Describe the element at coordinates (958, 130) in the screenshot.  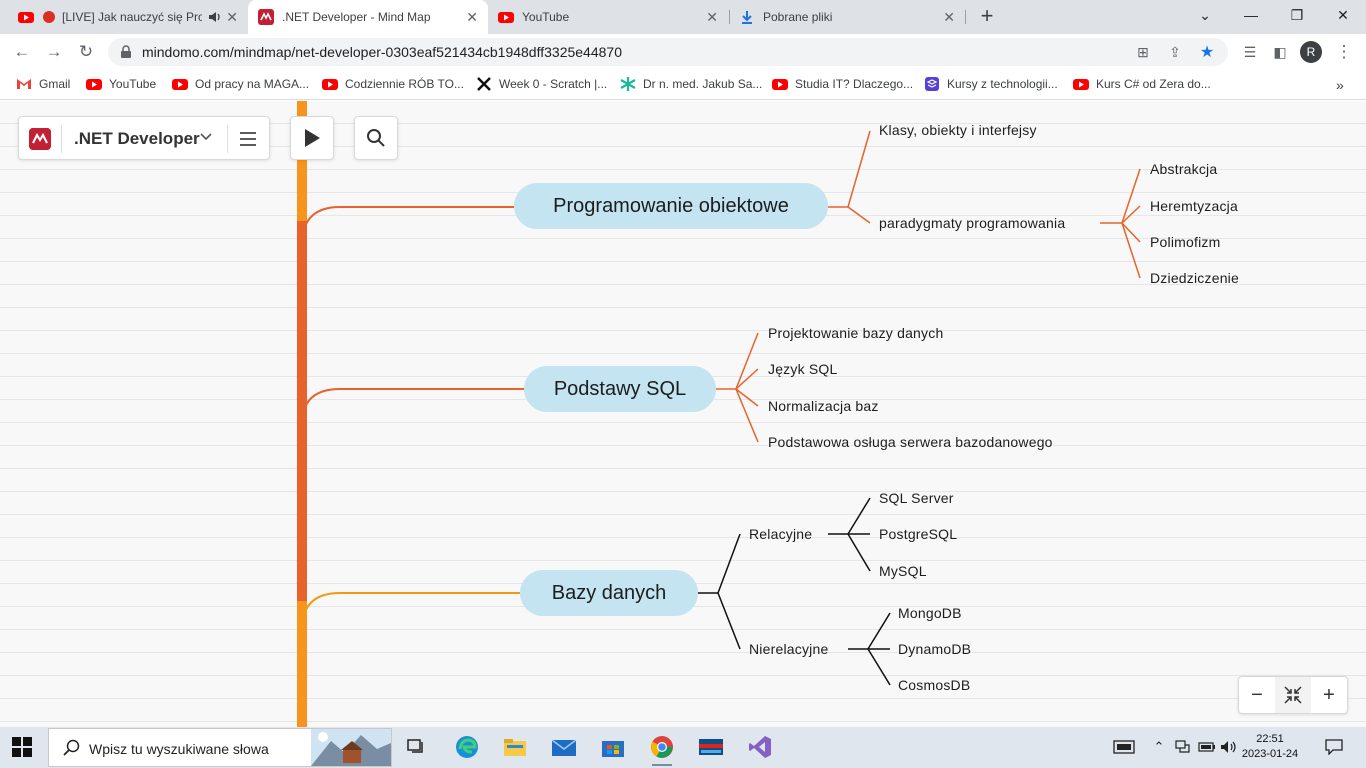
I see `subtopic: Klasy, obiekty i interfejsy` at that location.